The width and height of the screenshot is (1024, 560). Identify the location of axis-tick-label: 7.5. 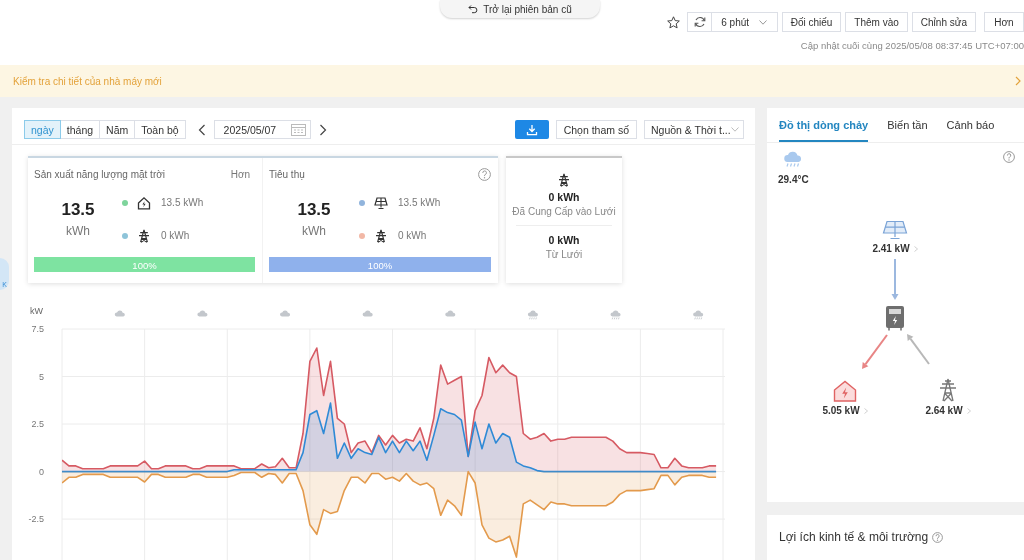
(37, 329).